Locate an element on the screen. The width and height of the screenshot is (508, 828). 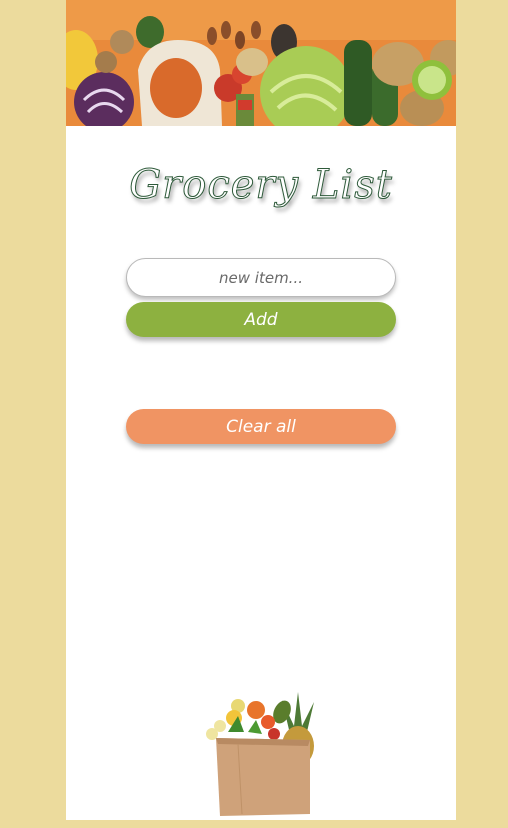
vegetables-banner-icon is located at coordinates (261, 63).